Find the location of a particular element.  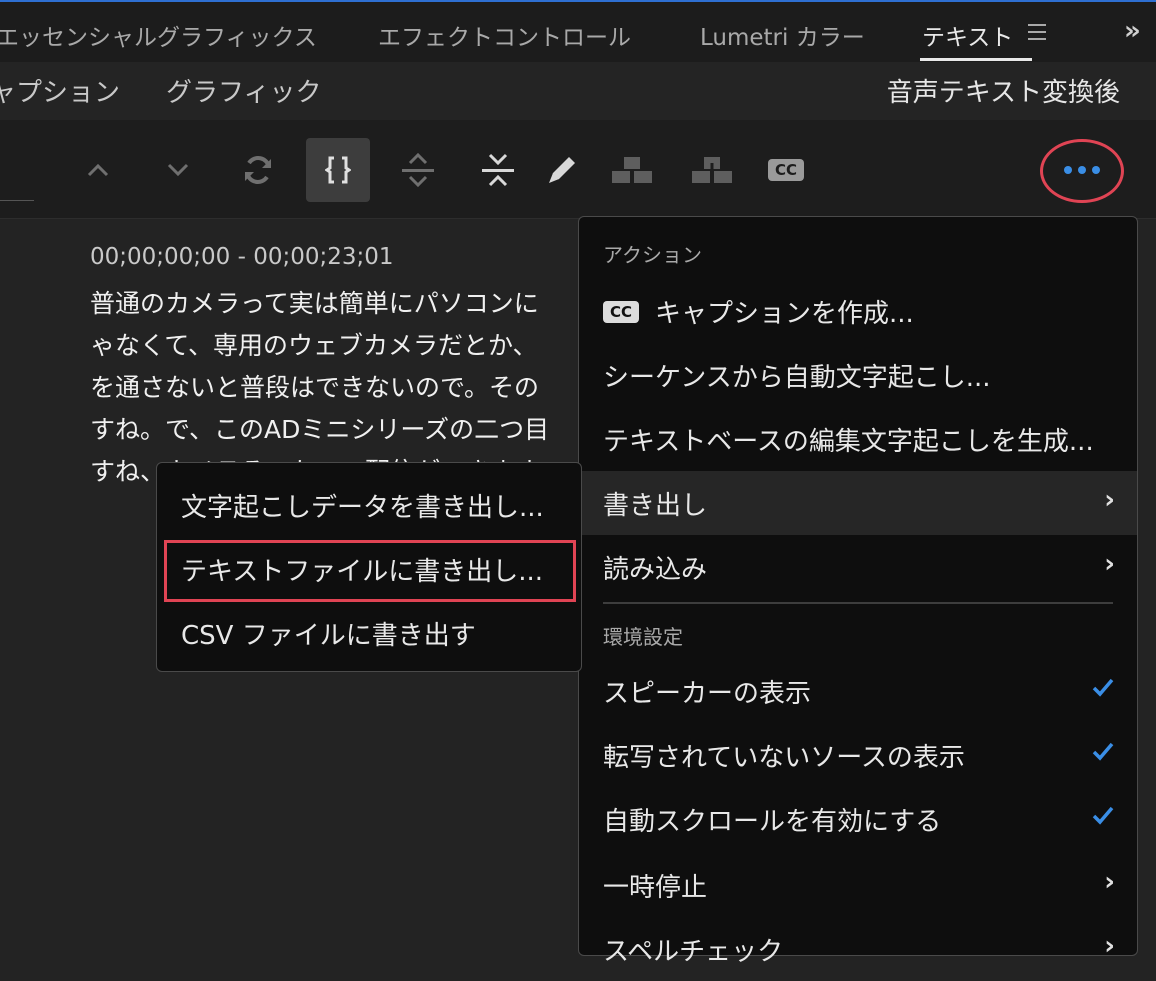

tab-text: テキスト is located at coordinates (967, 35).